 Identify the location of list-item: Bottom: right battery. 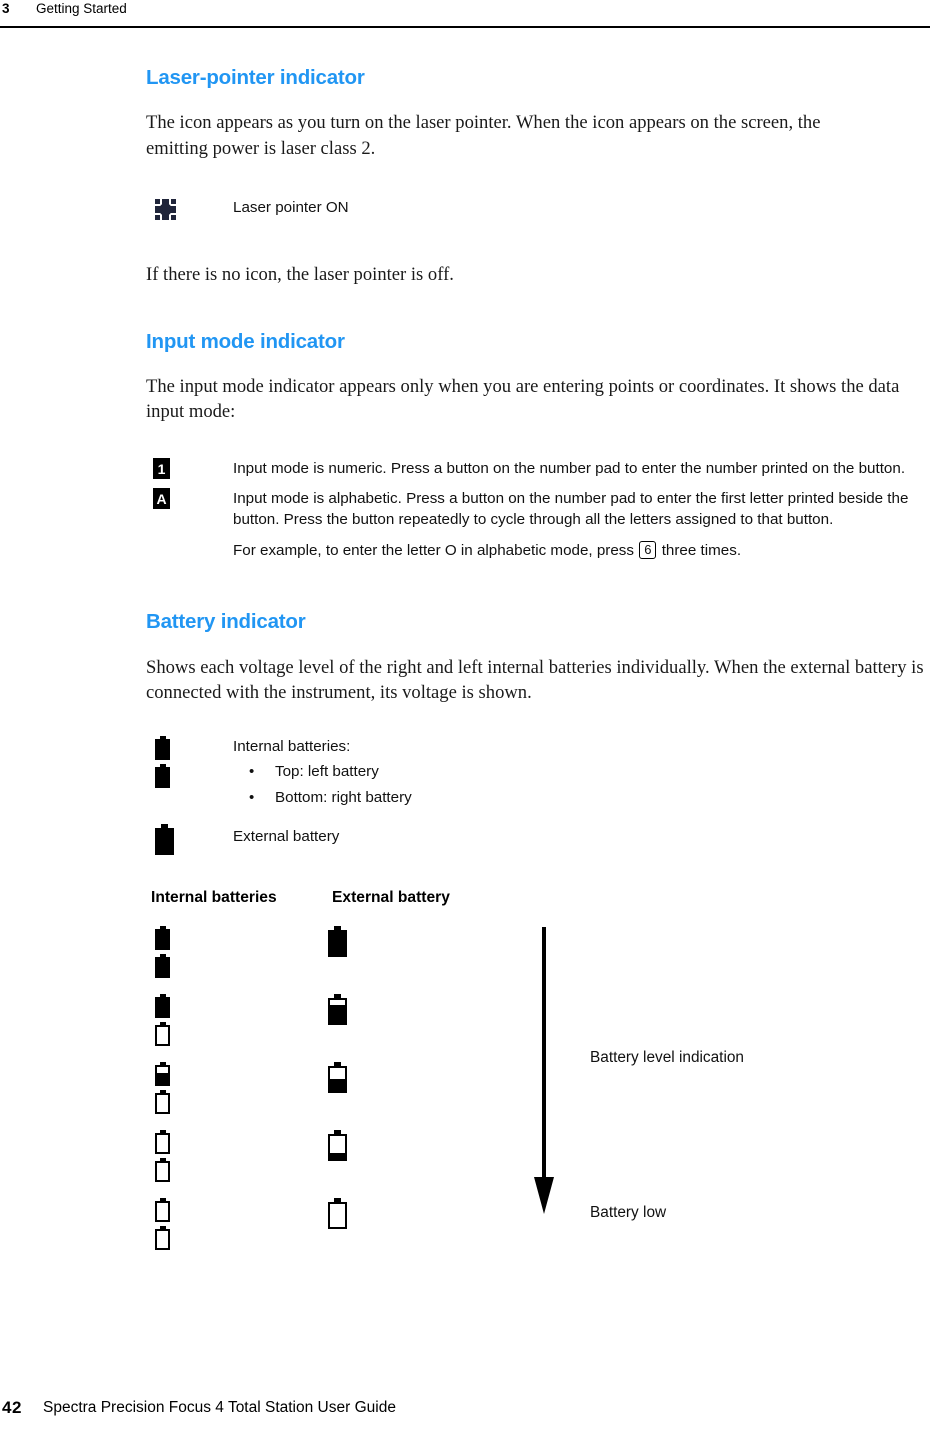
(581, 798).